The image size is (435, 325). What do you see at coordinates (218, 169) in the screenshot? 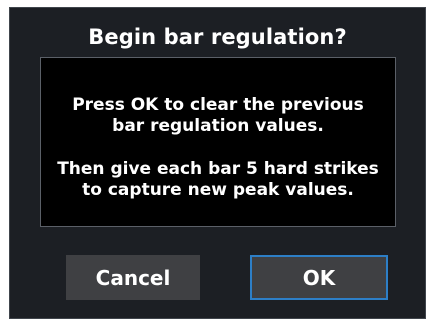
I see `message-line-strikes-1: Then give each bar 5 hard strikes` at bounding box center [218, 169].